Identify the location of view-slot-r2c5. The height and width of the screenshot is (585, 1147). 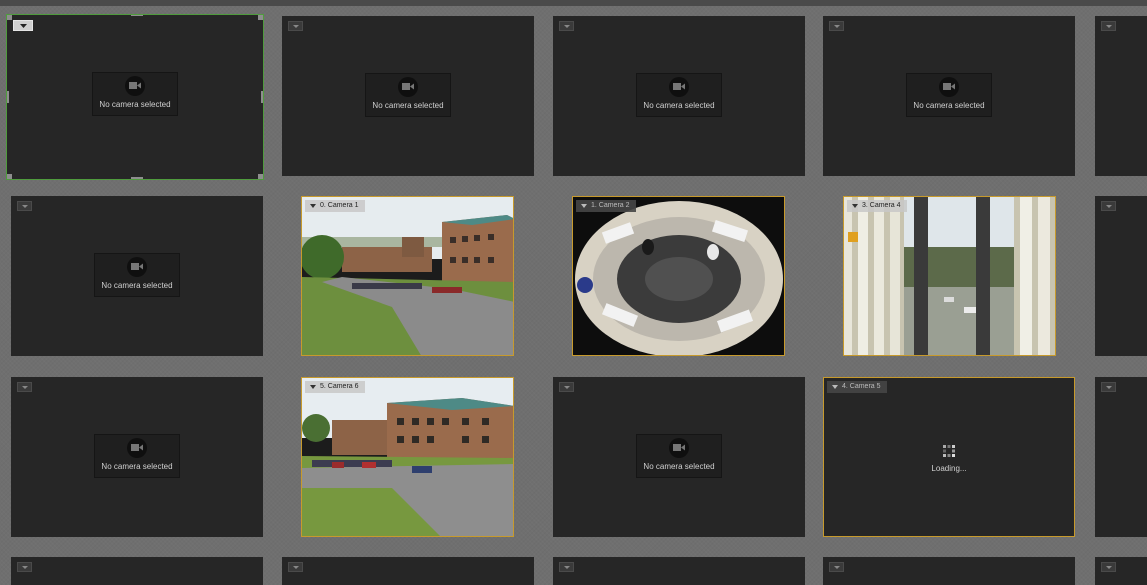
(1121, 276).